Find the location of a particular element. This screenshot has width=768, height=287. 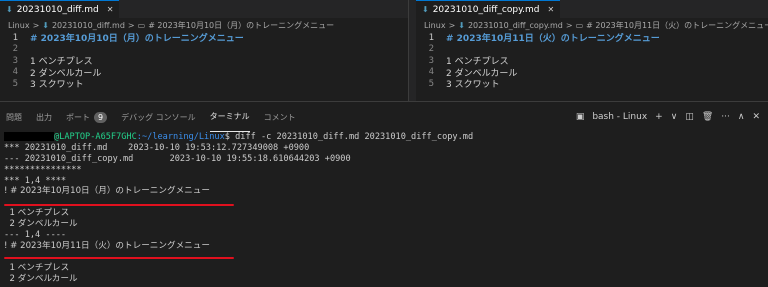

terminal-line: *************** is located at coordinates (43, 169).